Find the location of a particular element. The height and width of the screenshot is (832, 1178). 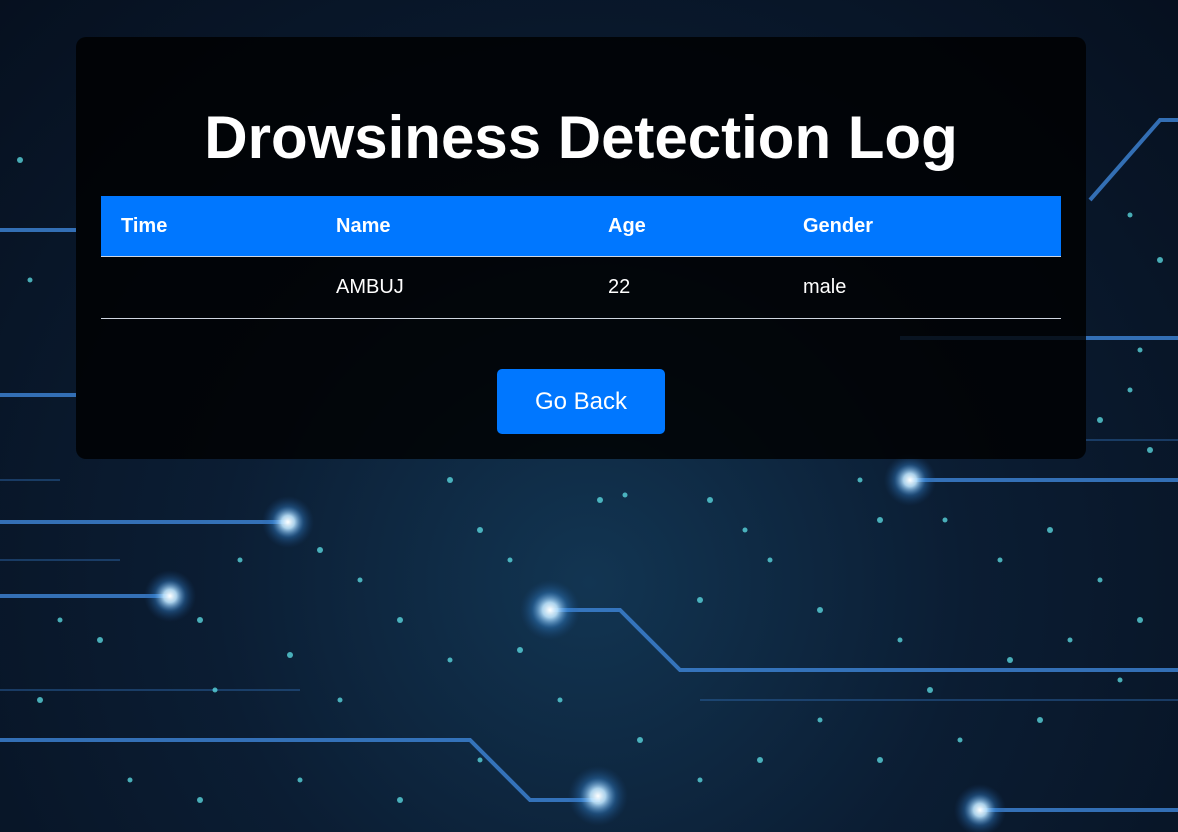

cell-gender: male is located at coordinates (922, 287).